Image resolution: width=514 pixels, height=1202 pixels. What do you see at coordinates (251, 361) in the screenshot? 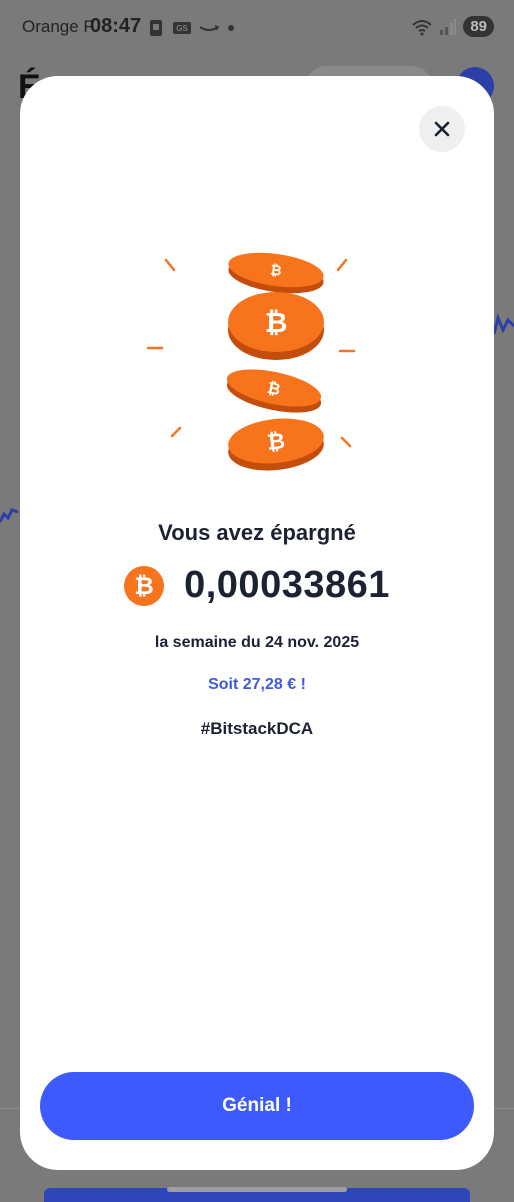
I see `bitcoin-coins-illustration: ₿ ₿ ₿ ₿` at bounding box center [251, 361].